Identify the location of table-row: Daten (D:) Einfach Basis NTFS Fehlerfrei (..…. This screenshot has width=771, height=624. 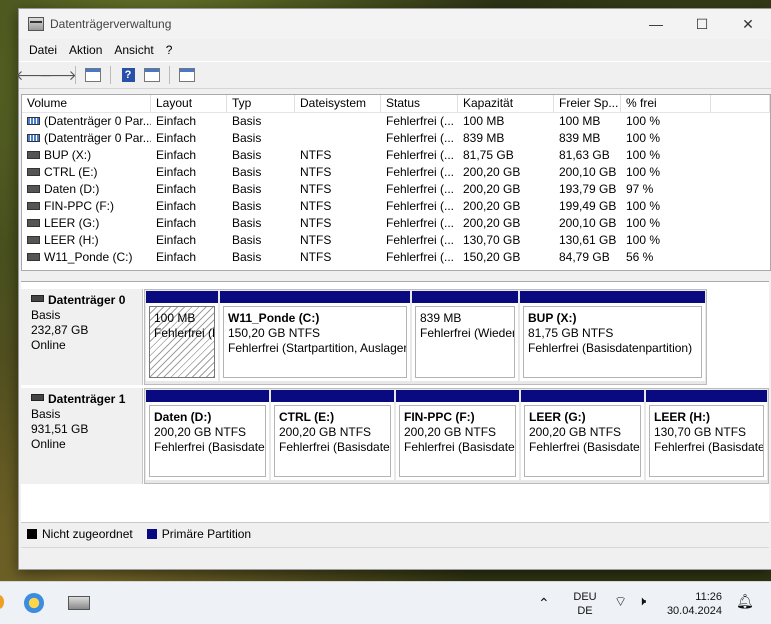
(396, 189).